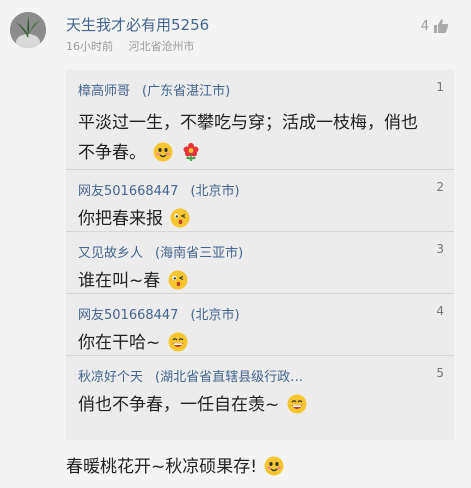 The width and height of the screenshot is (471, 488). I want to click on reply-number: 4, so click(440, 311).